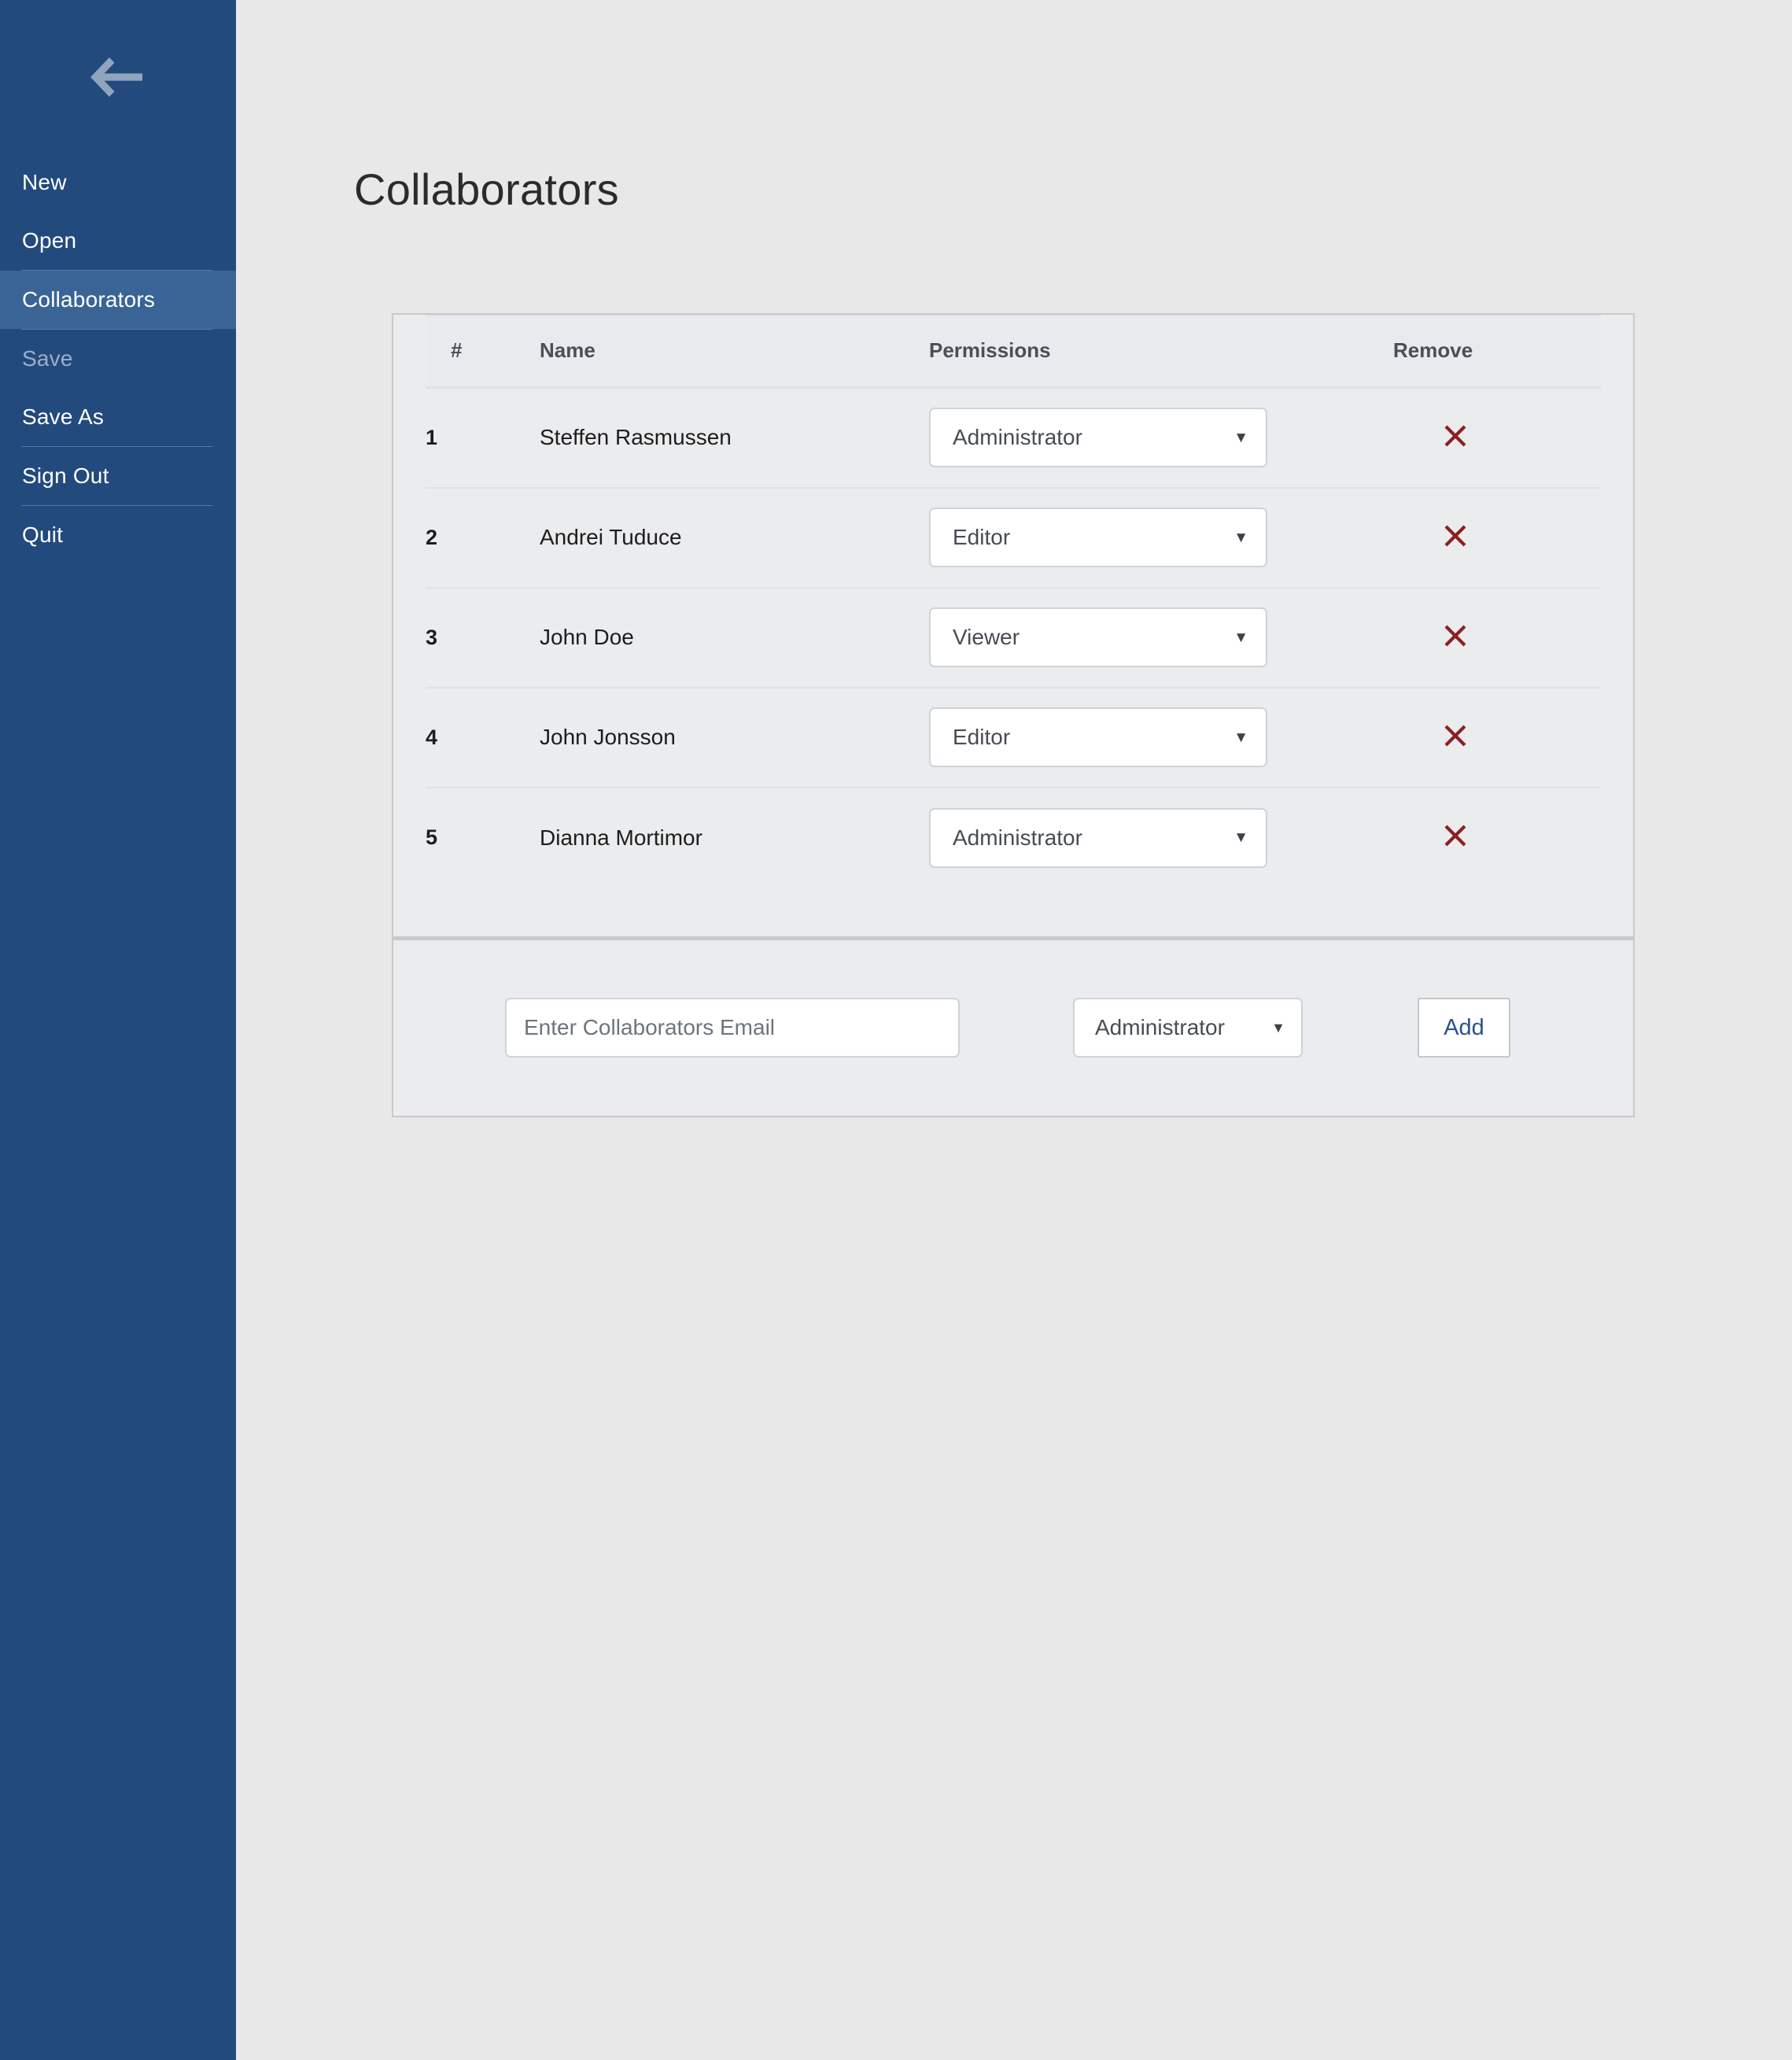  I want to click on table-header-row: # Name Permissions Remove, so click(1014, 352).